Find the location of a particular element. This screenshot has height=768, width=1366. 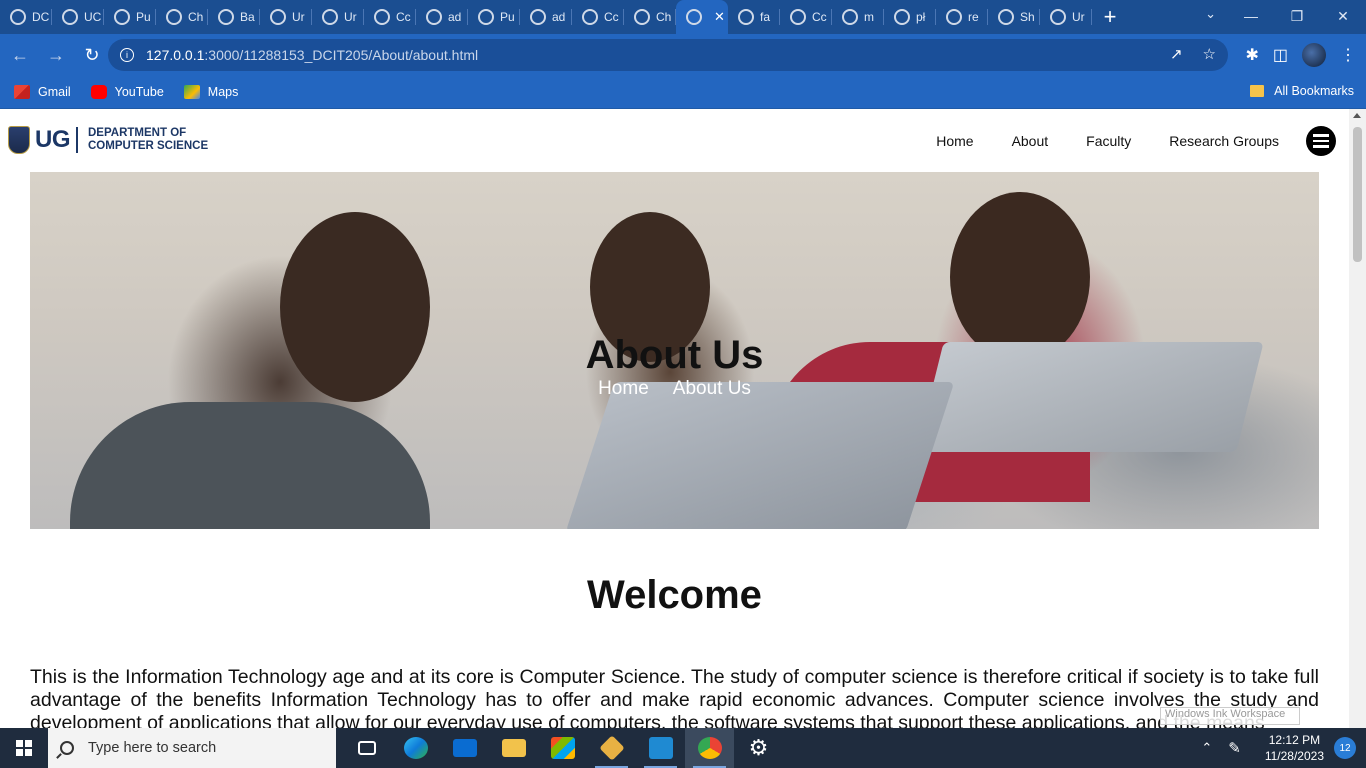

extensions-puzzle-icon: ✱ is located at coordinates (1251, 55).